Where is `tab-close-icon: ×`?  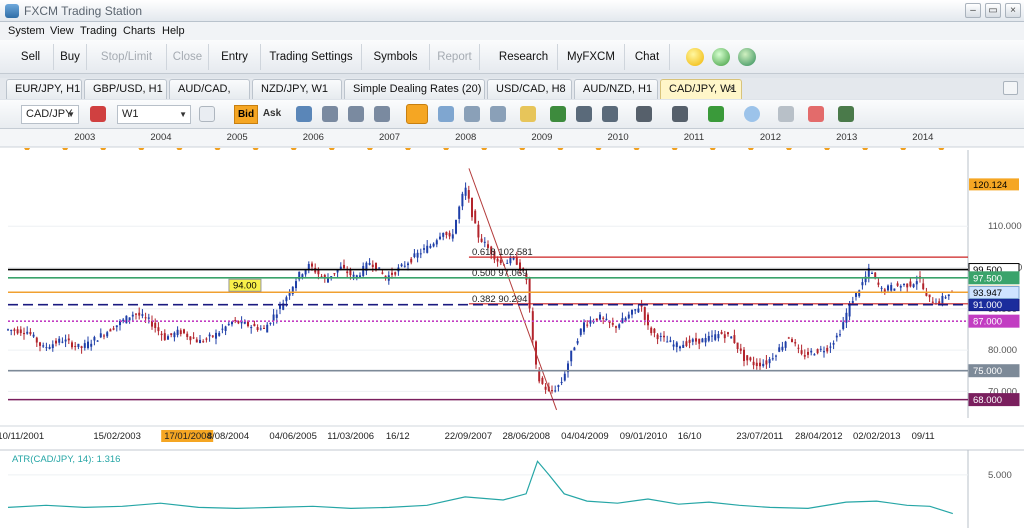
tab-close-icon: × is located at coordinates (732, 89).